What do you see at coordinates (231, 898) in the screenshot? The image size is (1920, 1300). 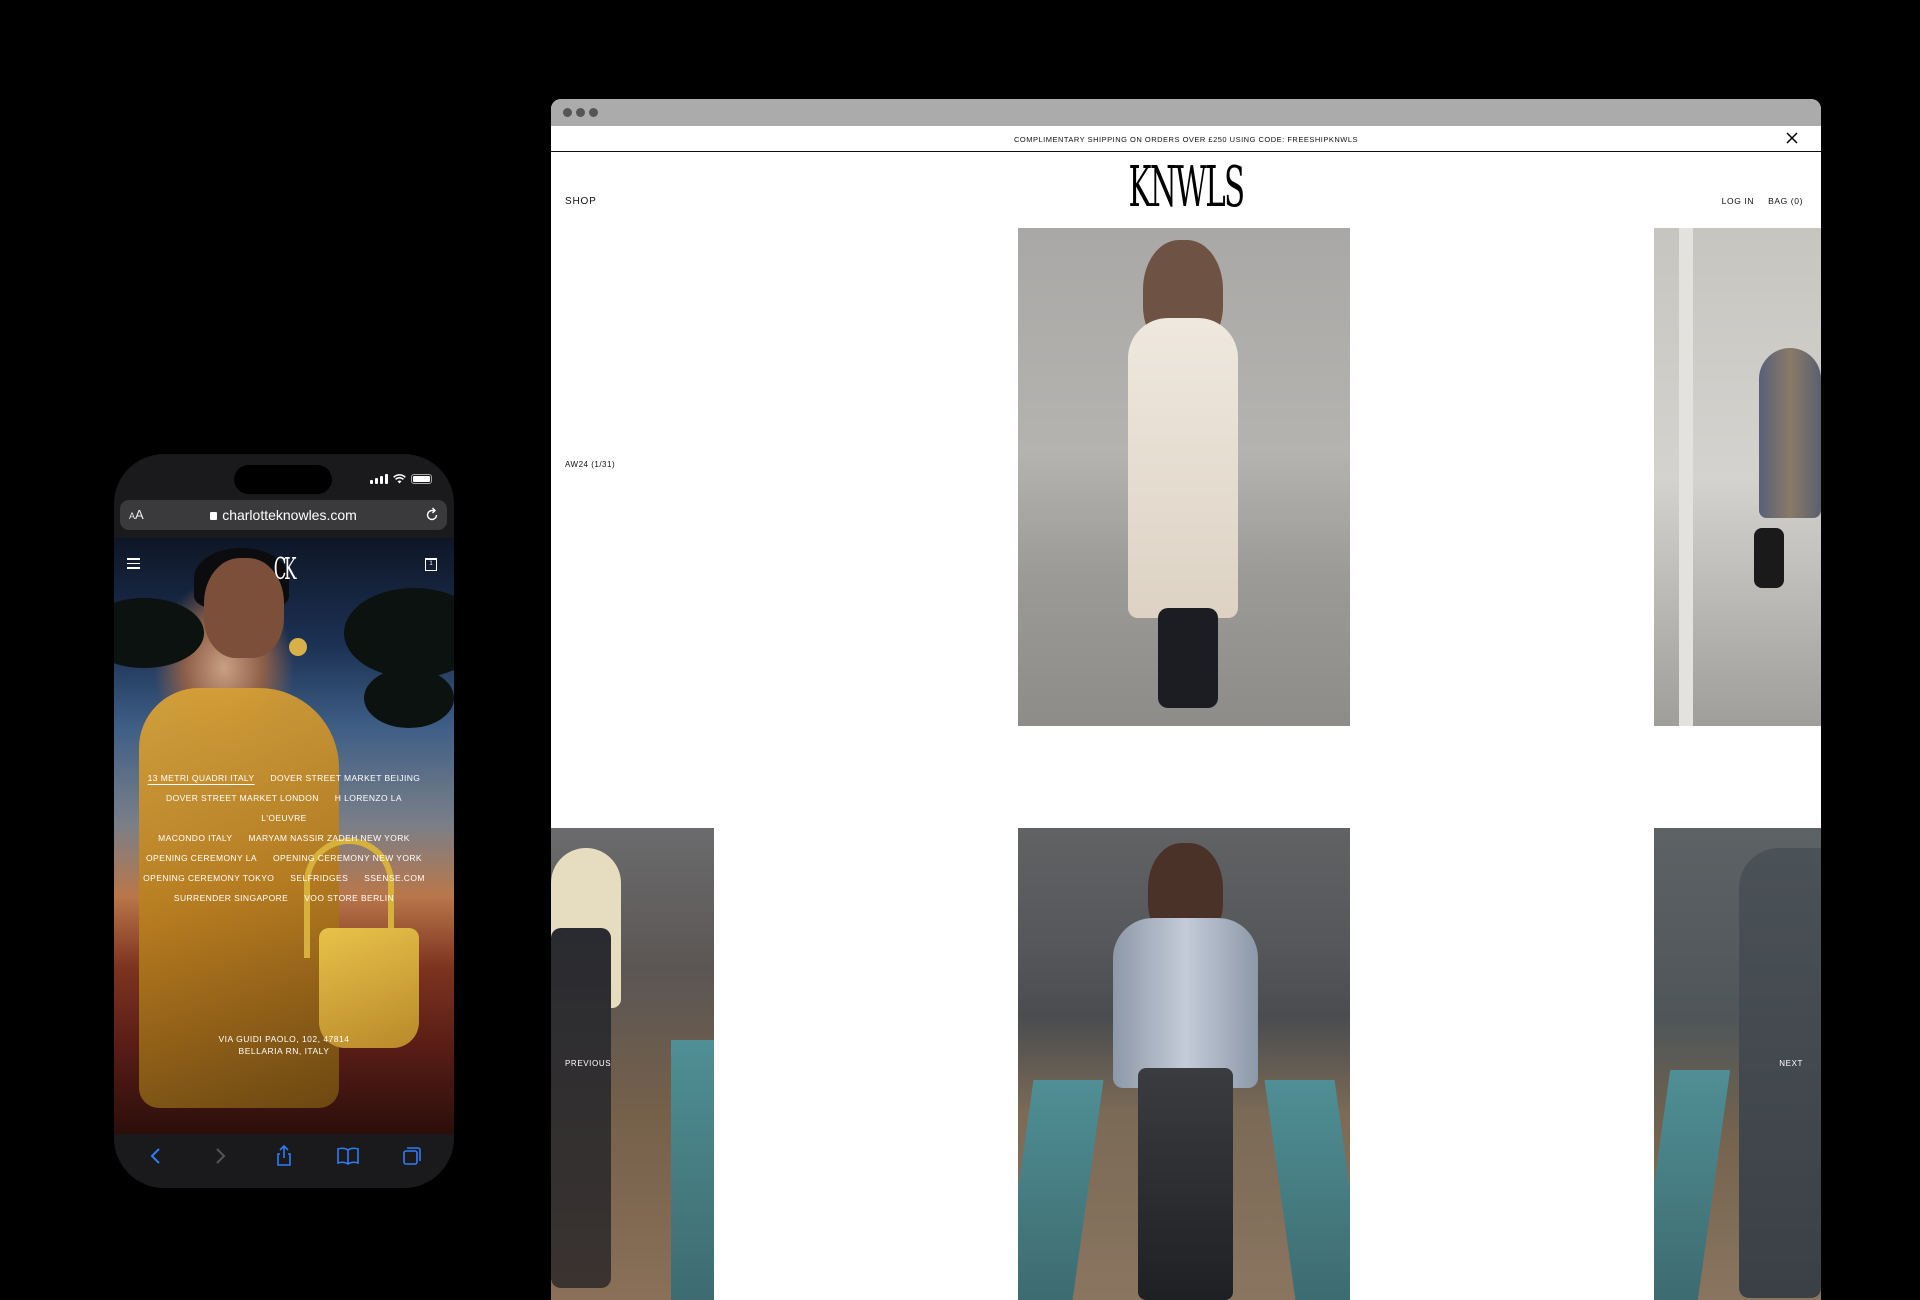 I see `stockist-link: SURRENDER SINGAPORE` at bounding box center [231, 898].